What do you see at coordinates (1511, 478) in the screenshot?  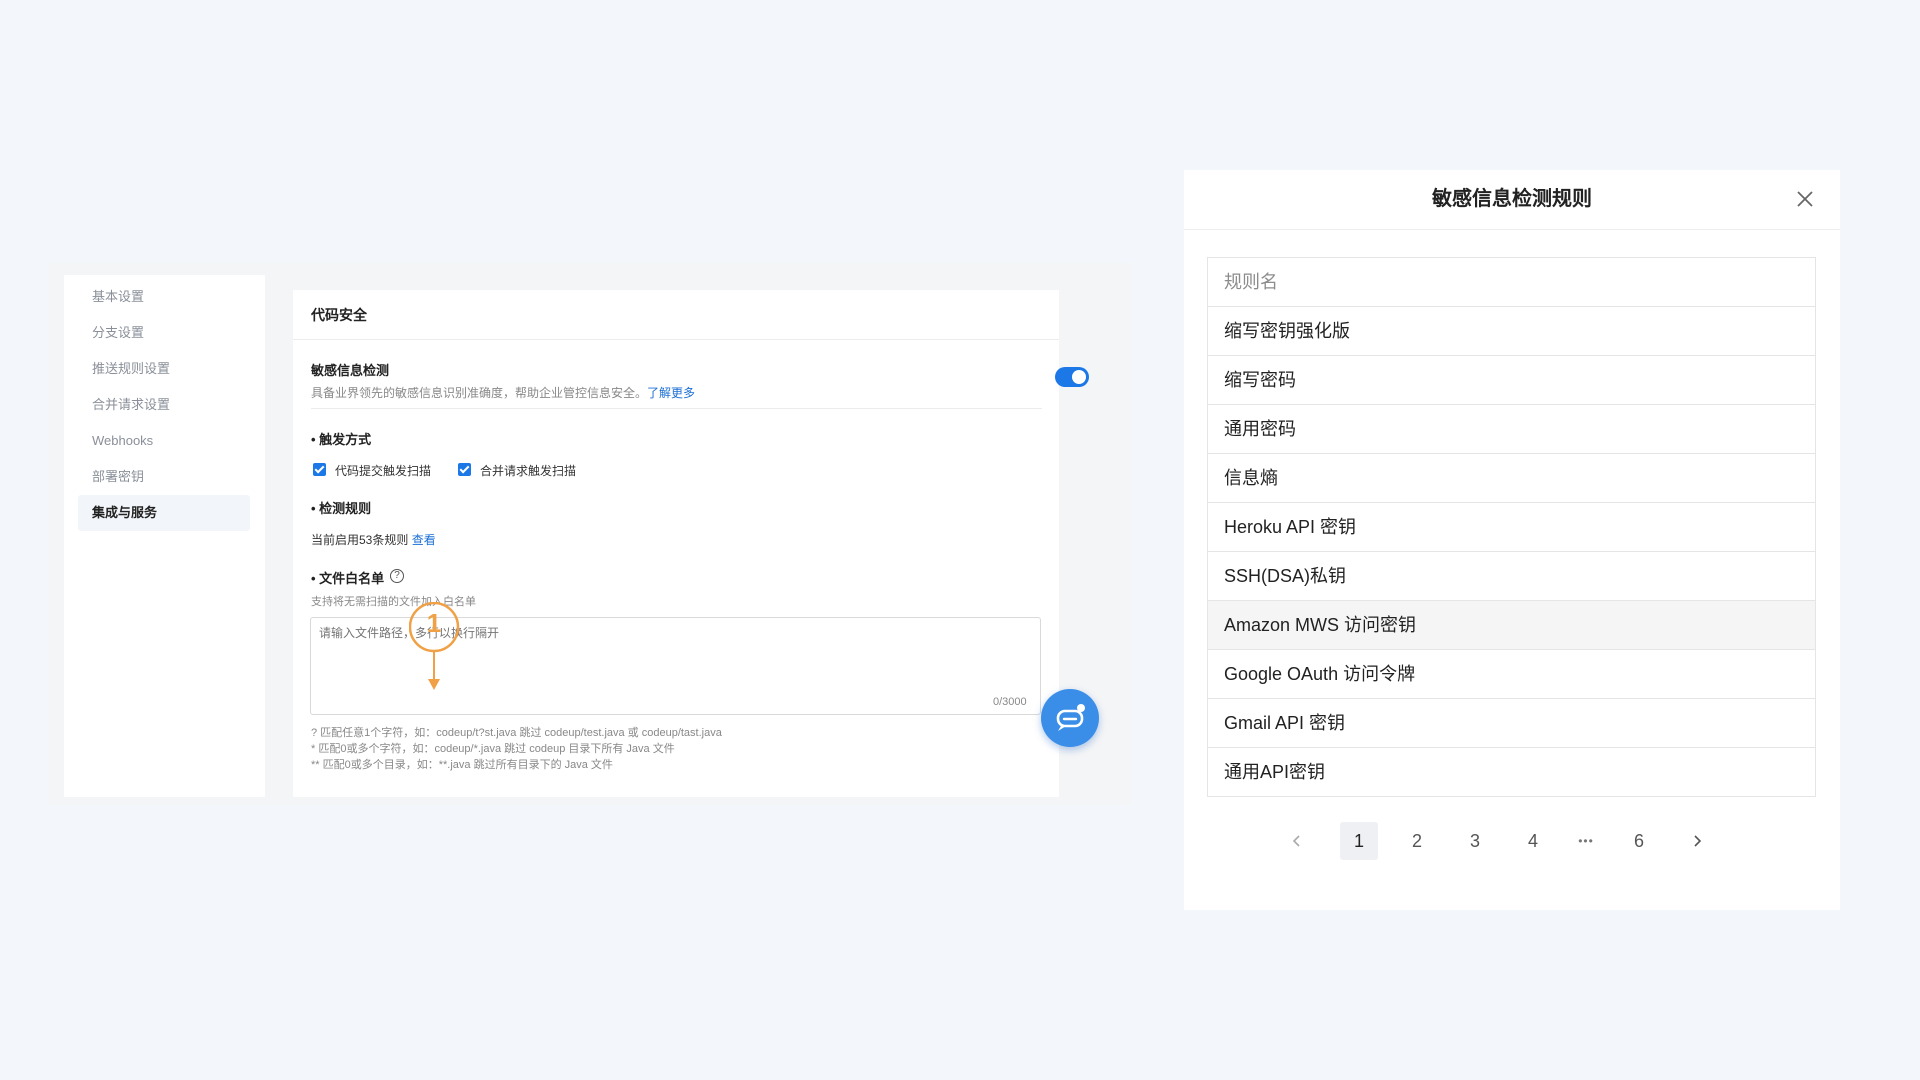 I see `table-row: 信息熵` at bounding box center [1511, 478].